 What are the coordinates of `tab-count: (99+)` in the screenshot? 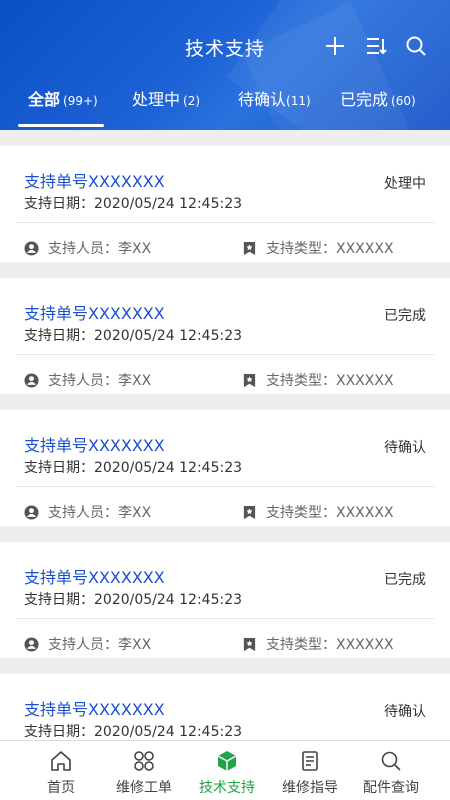 It's located at (80, 101).